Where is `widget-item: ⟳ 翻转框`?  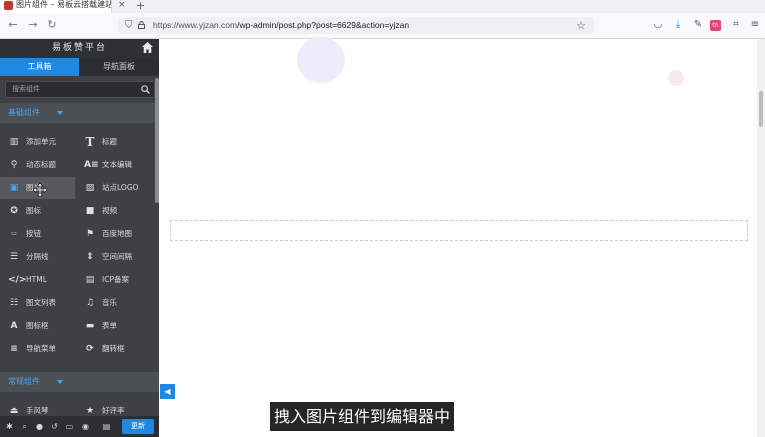
widget-item: ⟳ 翻转框 is located at coordinates (113, 349).